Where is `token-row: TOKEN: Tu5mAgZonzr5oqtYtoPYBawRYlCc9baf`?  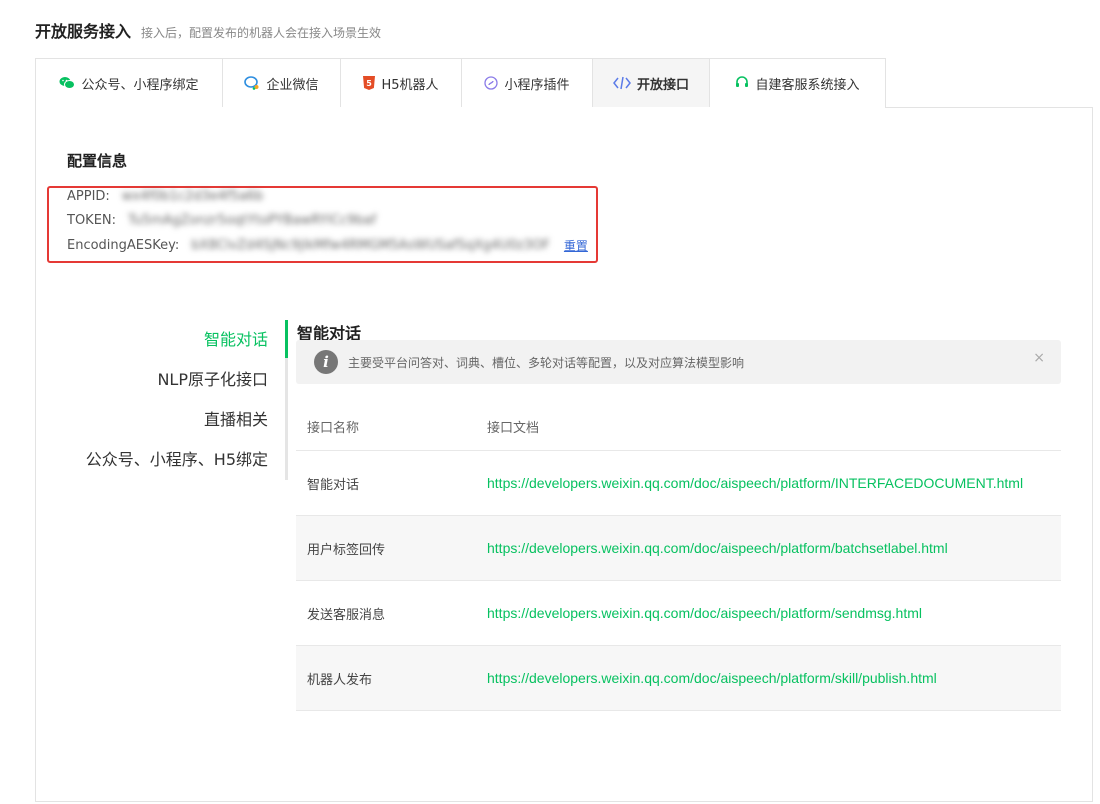 token-row: TOKEN: Tu5mAgZonzr5oqtYtoPYBawRYlCc9baf is located at coordinates (221, 220).